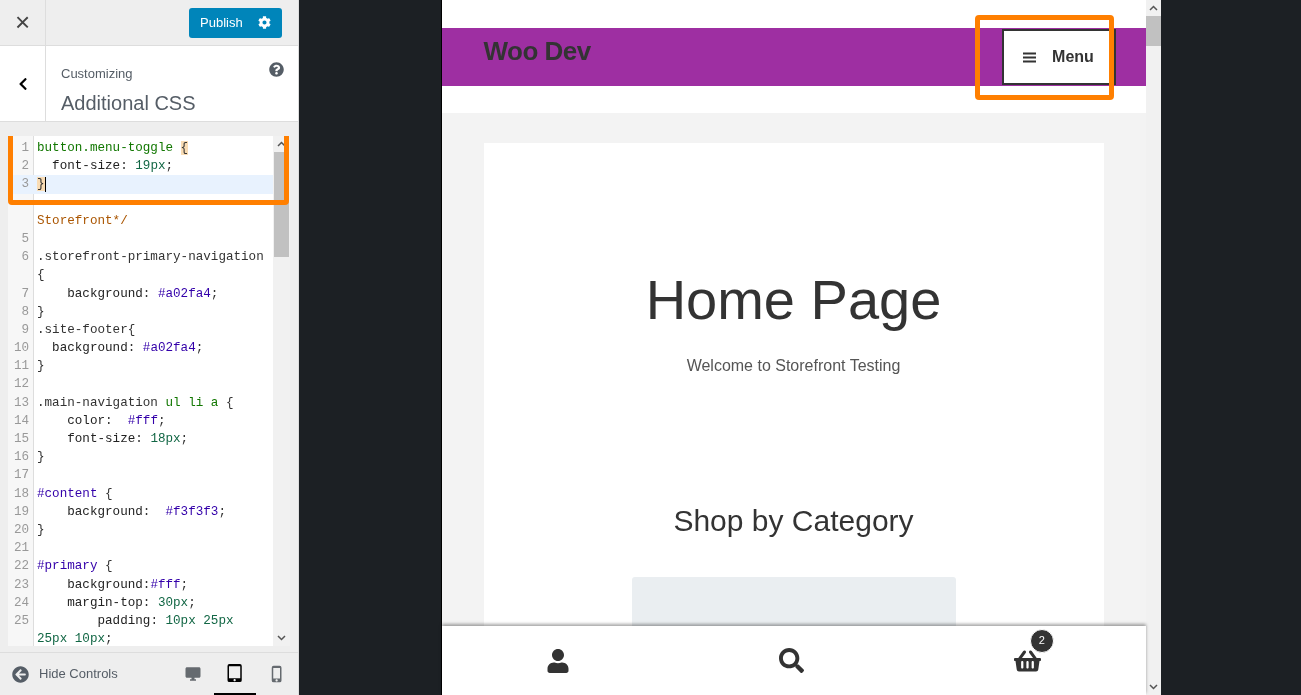 Image resolution: width=1301 pixels, height=695 pixels. I want to click on line-number: 11, so click(21, 366).